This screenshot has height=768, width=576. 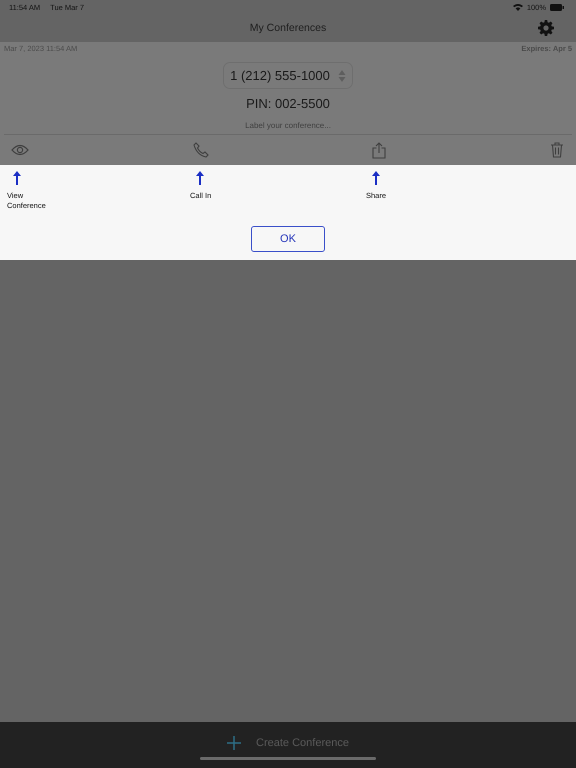 I want to click on pin-text: PIN: 002-5500, so click(x=288, y=103).